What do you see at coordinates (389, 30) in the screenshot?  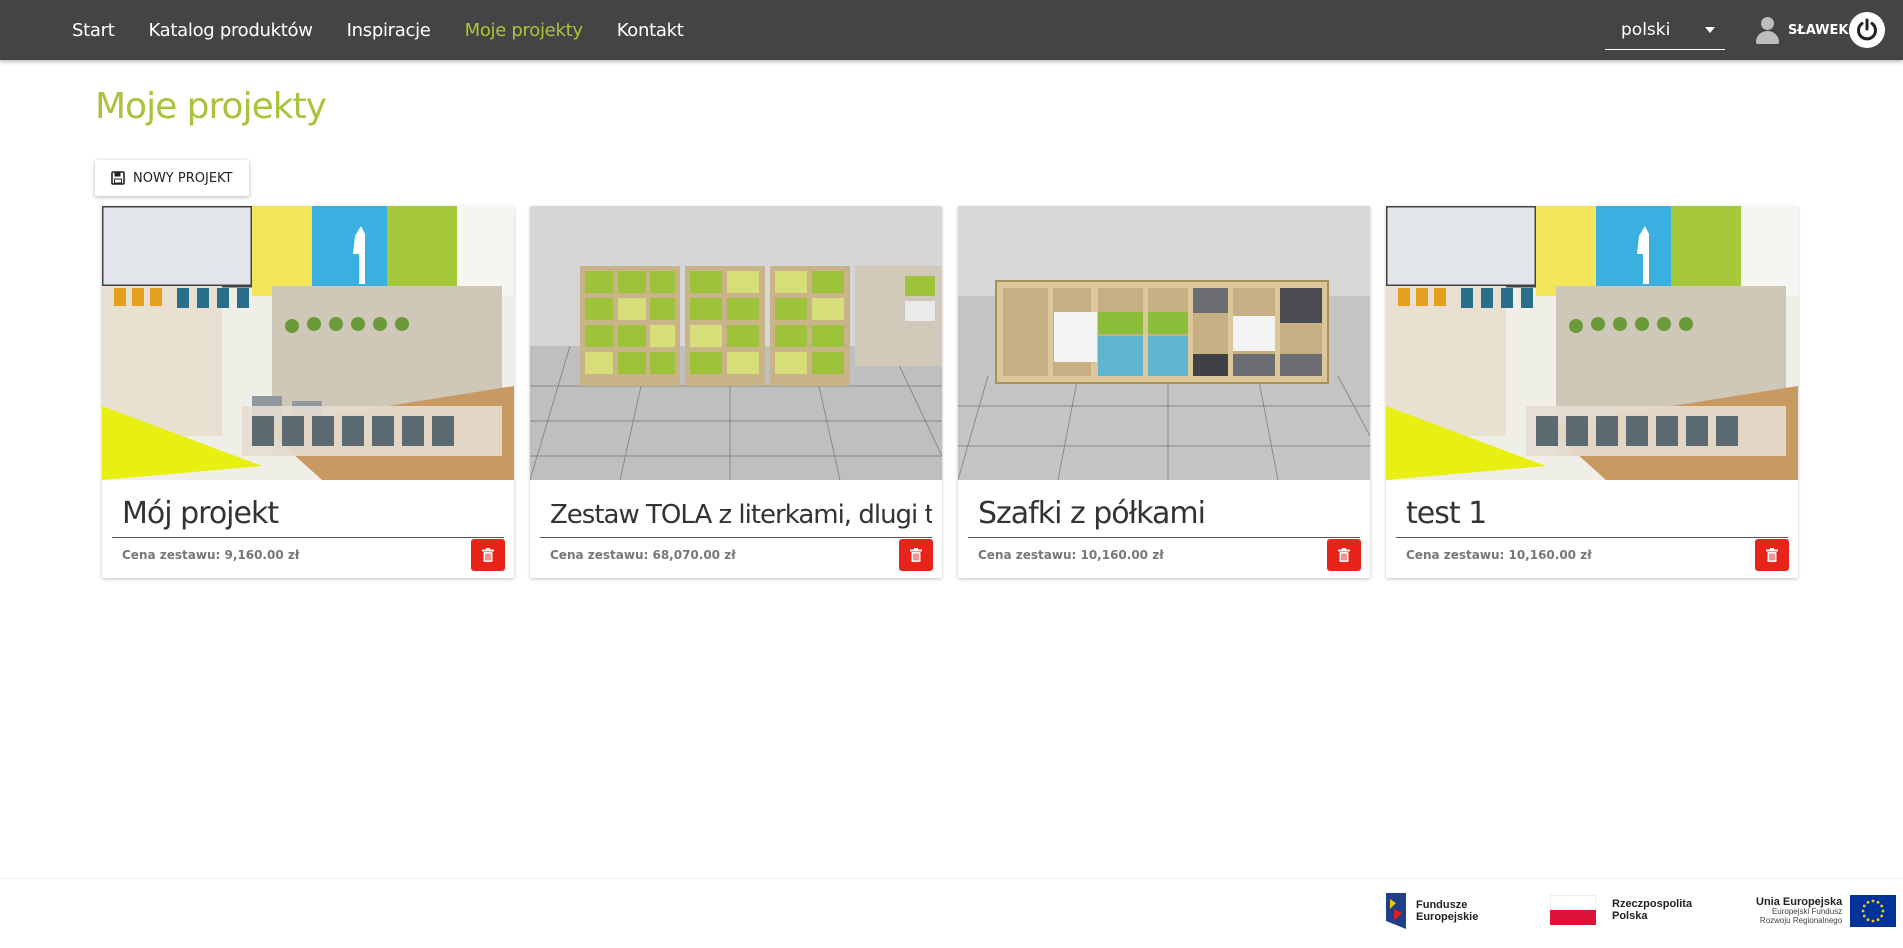 I see `nav-link-inspirations: Inspiracje` at bounding box center [389, 30].